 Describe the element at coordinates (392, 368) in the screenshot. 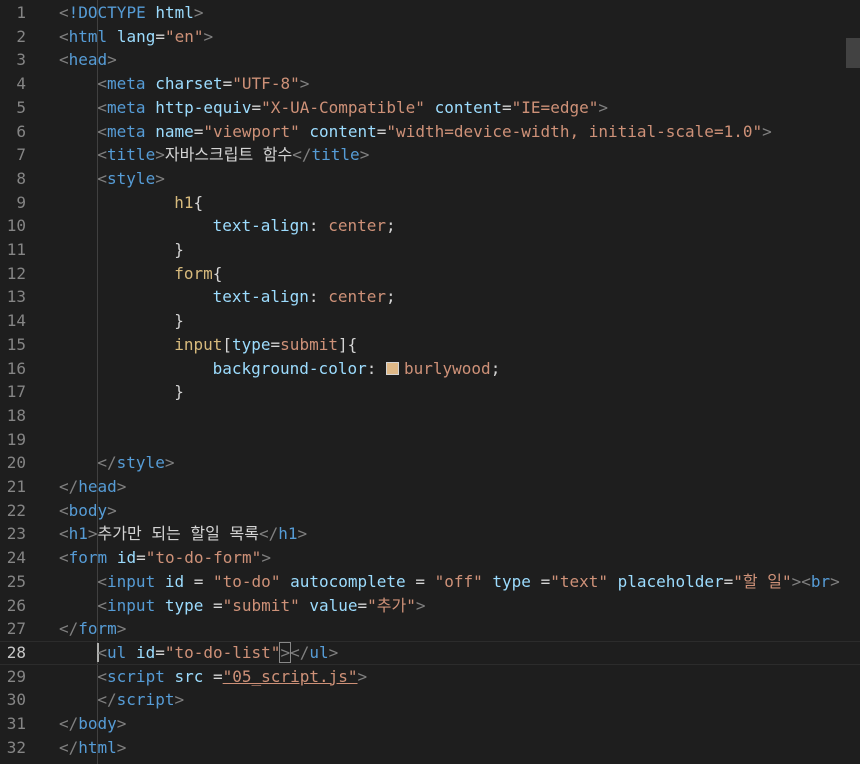

I see `color-swatch` at that location.